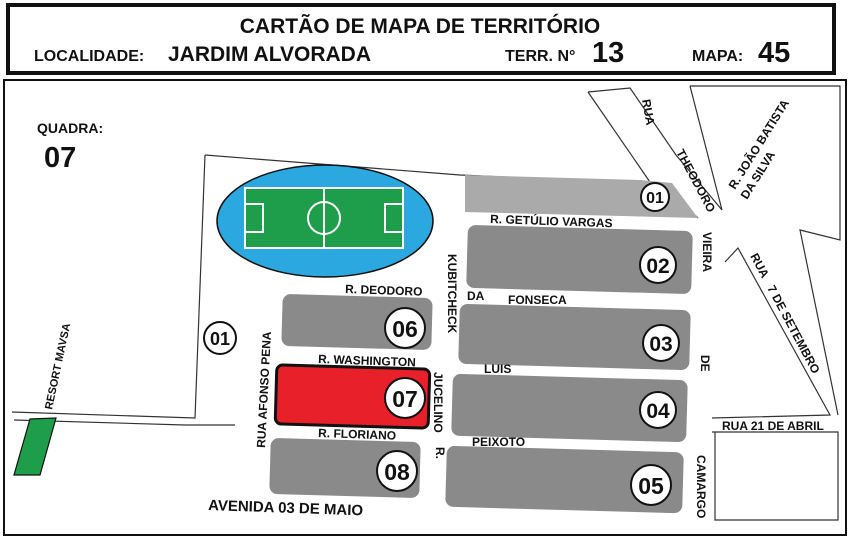 The height and width of the screenshot is (546, 852). What do you see at coordinates (655, 198) in the screenshot?
I see `badge-01-top: 01` at bounding box center [655, 198].